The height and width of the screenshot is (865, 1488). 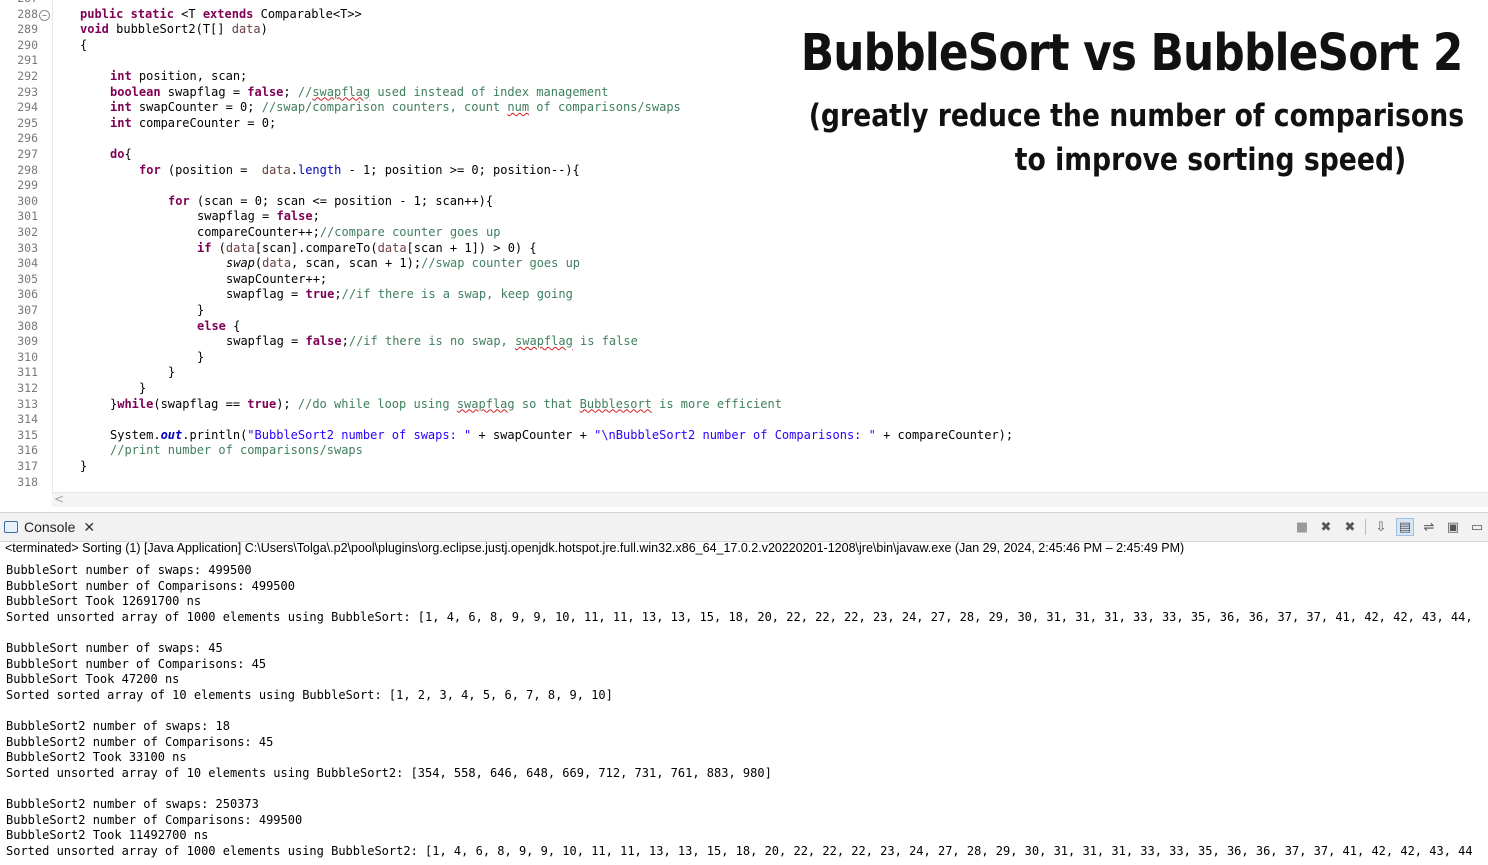 What do you see at coordinates (27, 450) in the screenshot?
I see `line-number: 316` at bounding box center [27, 450].